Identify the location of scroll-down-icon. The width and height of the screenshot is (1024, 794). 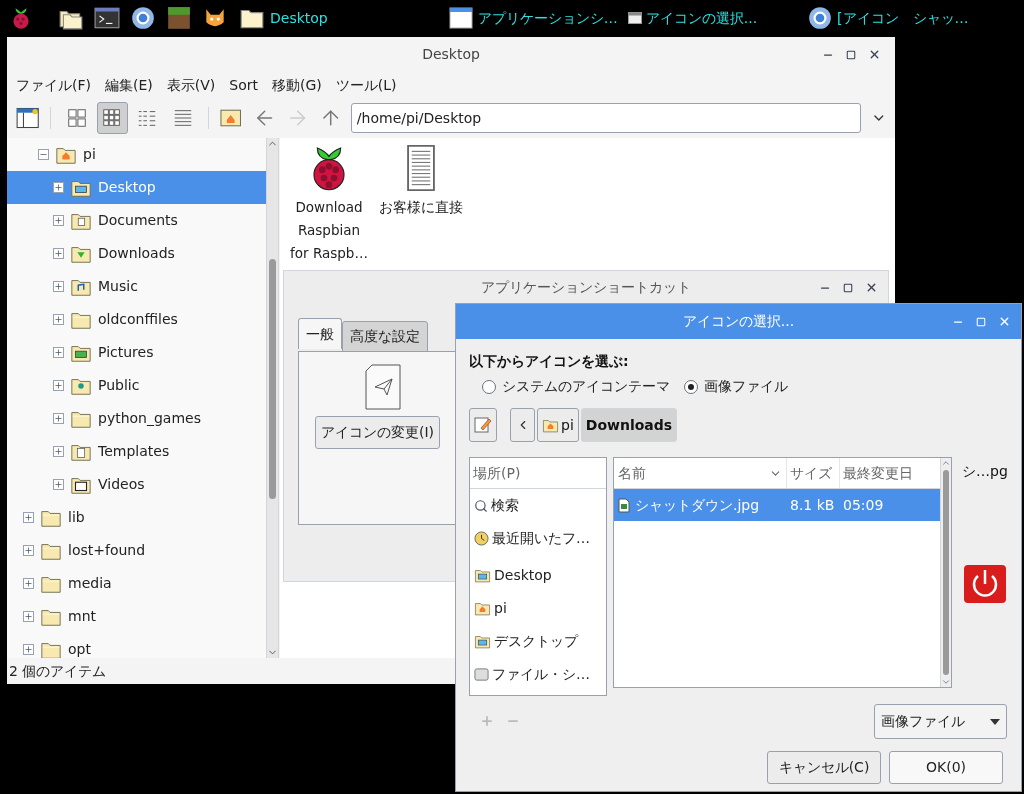
(946, 682).